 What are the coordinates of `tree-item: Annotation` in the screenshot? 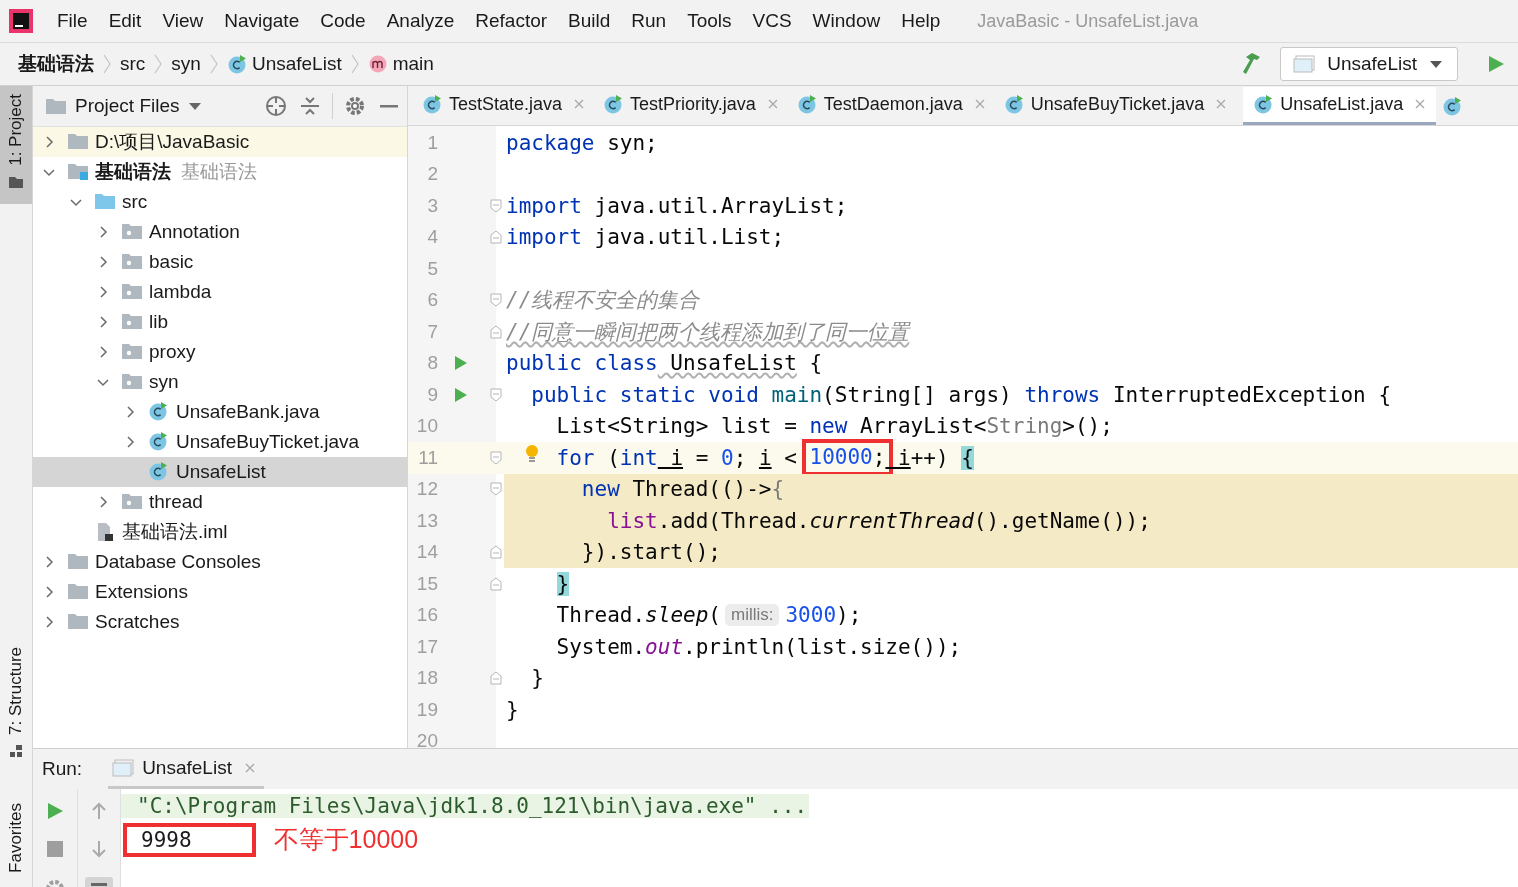 It's located at (220, 232).